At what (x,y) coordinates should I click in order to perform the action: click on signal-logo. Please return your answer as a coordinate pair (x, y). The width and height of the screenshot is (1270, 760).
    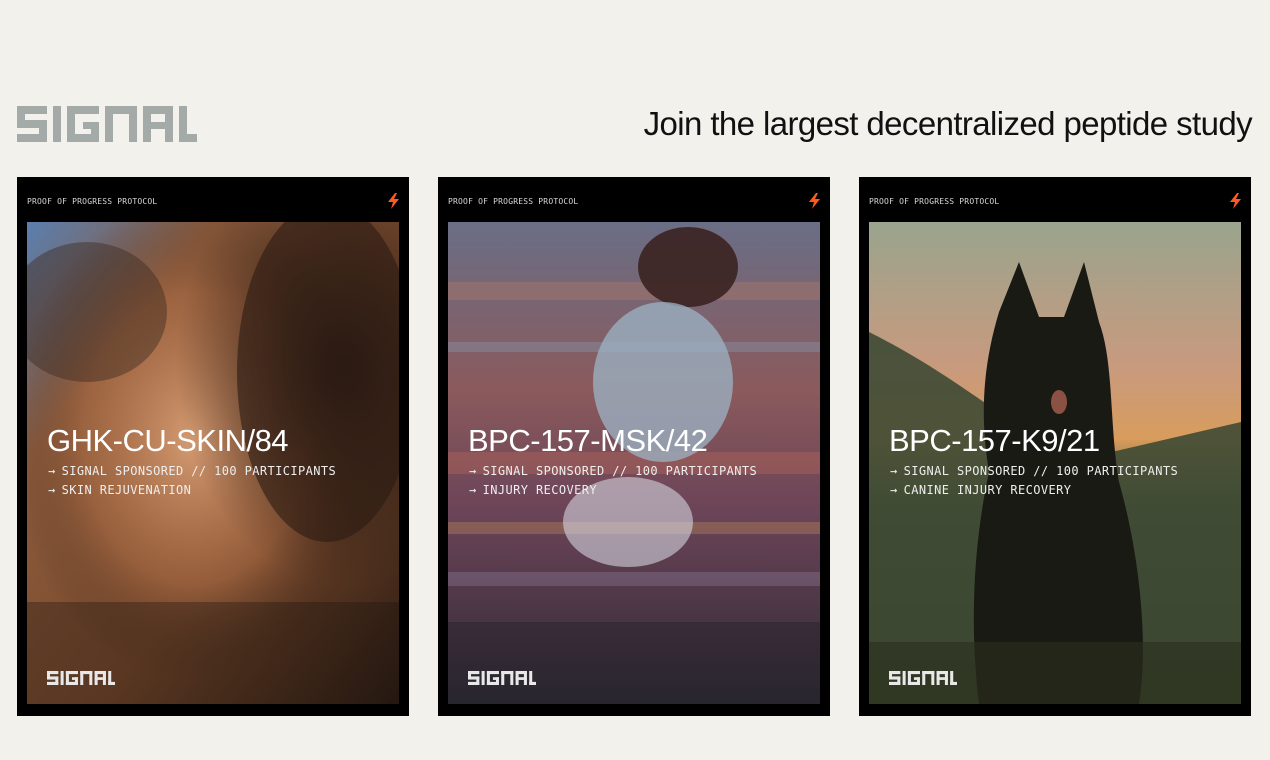
    Looking at the image, I should click on (107, 124).